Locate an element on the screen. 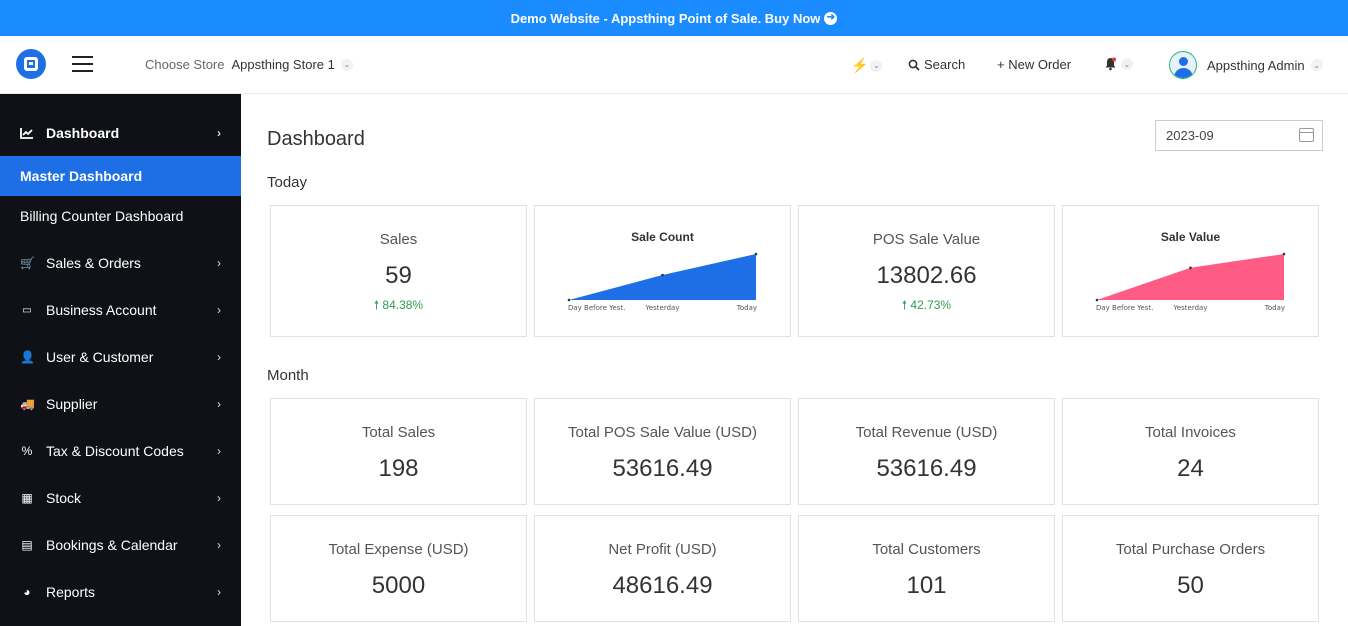 The image size is (1348, 626). card-title: POS Sale Value is located at coordinates (926, 239).